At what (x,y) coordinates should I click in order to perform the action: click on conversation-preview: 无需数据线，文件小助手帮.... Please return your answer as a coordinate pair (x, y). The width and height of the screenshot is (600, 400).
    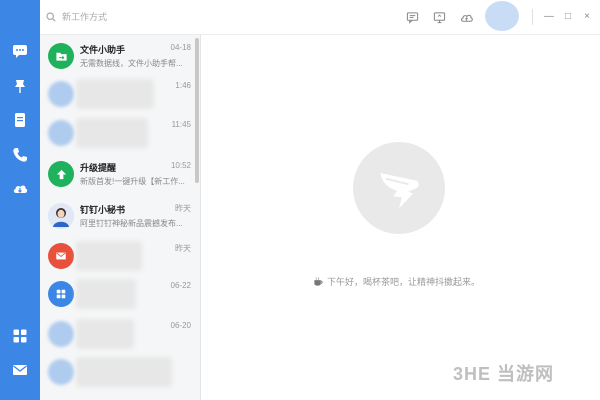
    Looking at the image, I should click on (131, 63).